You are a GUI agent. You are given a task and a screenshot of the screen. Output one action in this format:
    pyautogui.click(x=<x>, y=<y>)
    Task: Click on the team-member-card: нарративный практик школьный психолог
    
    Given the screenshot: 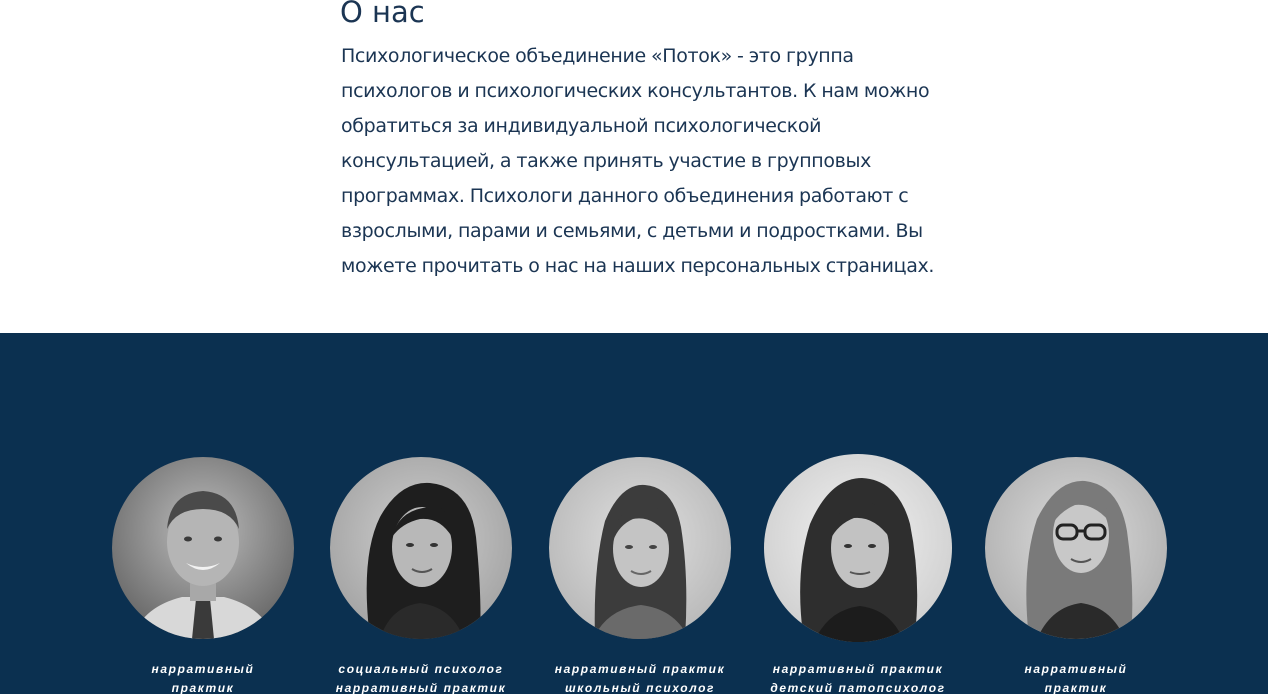 What is the action you would take?
    pyautogui.click(x=640, y=577)
    